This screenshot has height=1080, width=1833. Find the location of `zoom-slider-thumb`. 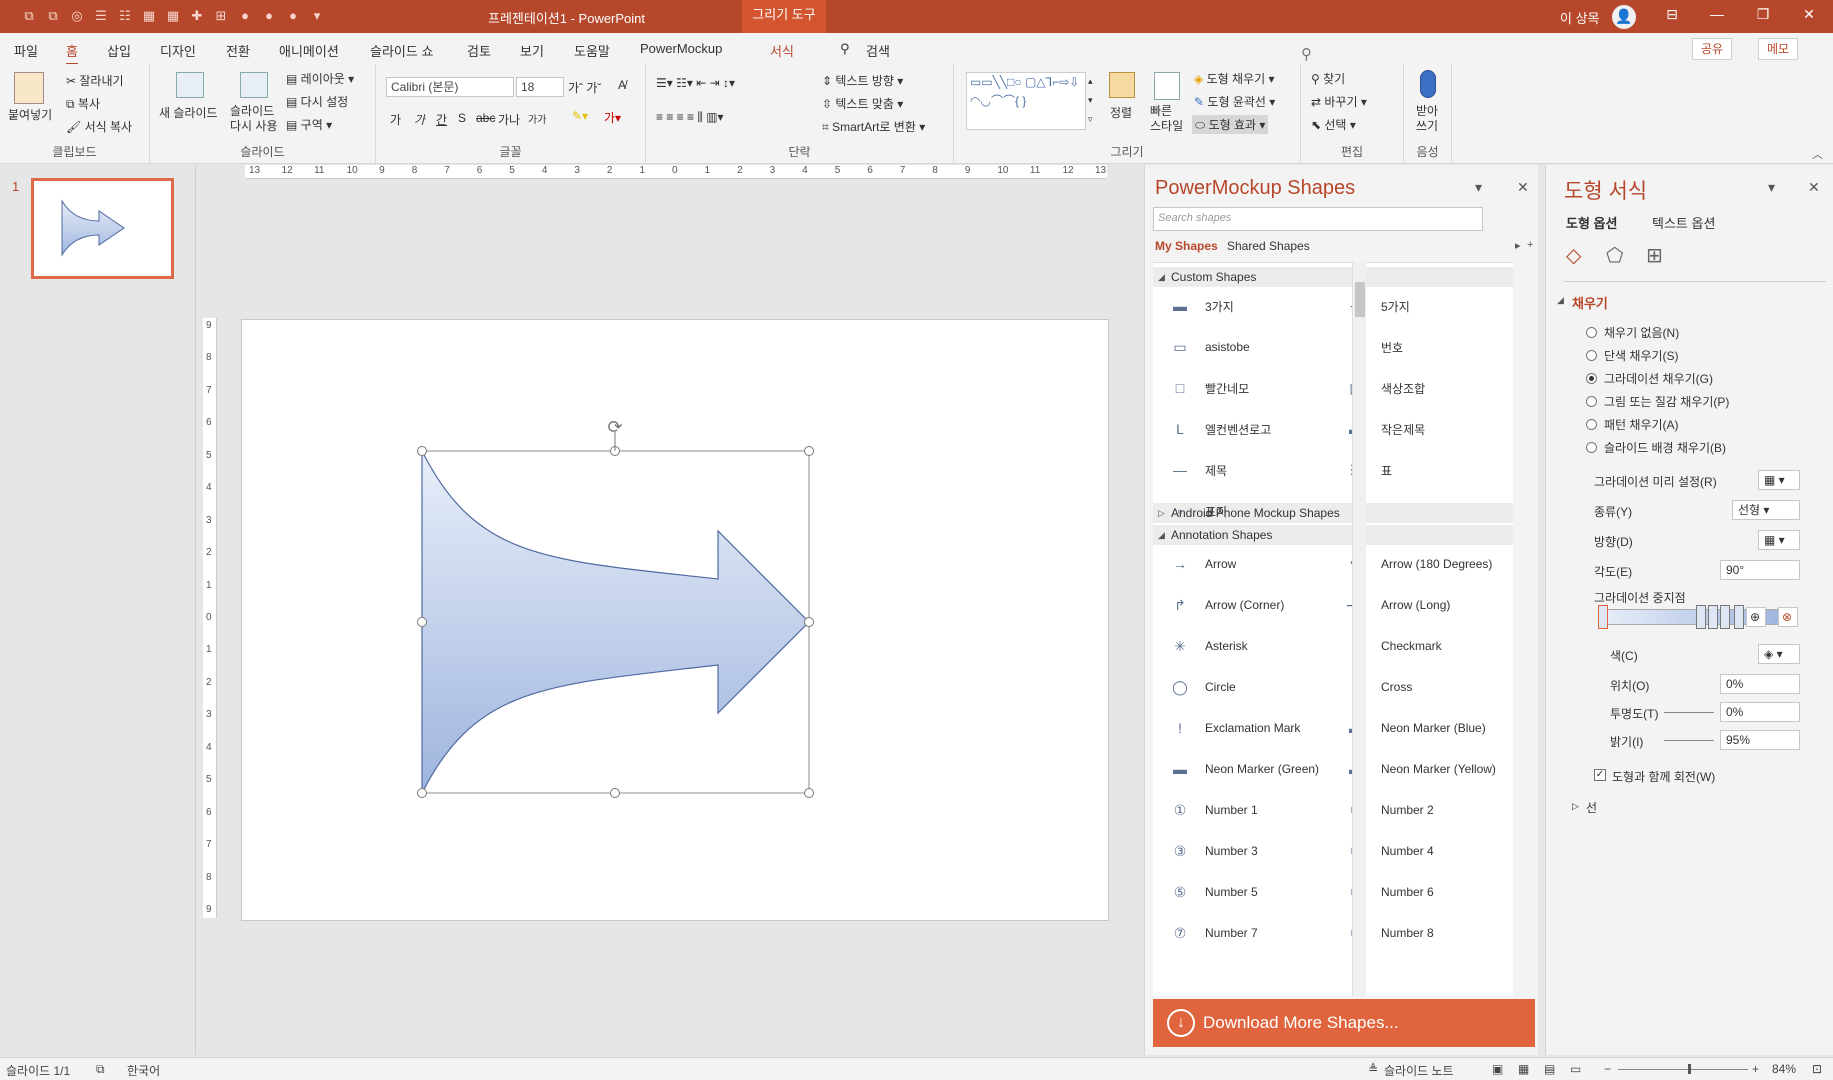

zoom-slider-thumb is located at coordinates (1689, 1069).